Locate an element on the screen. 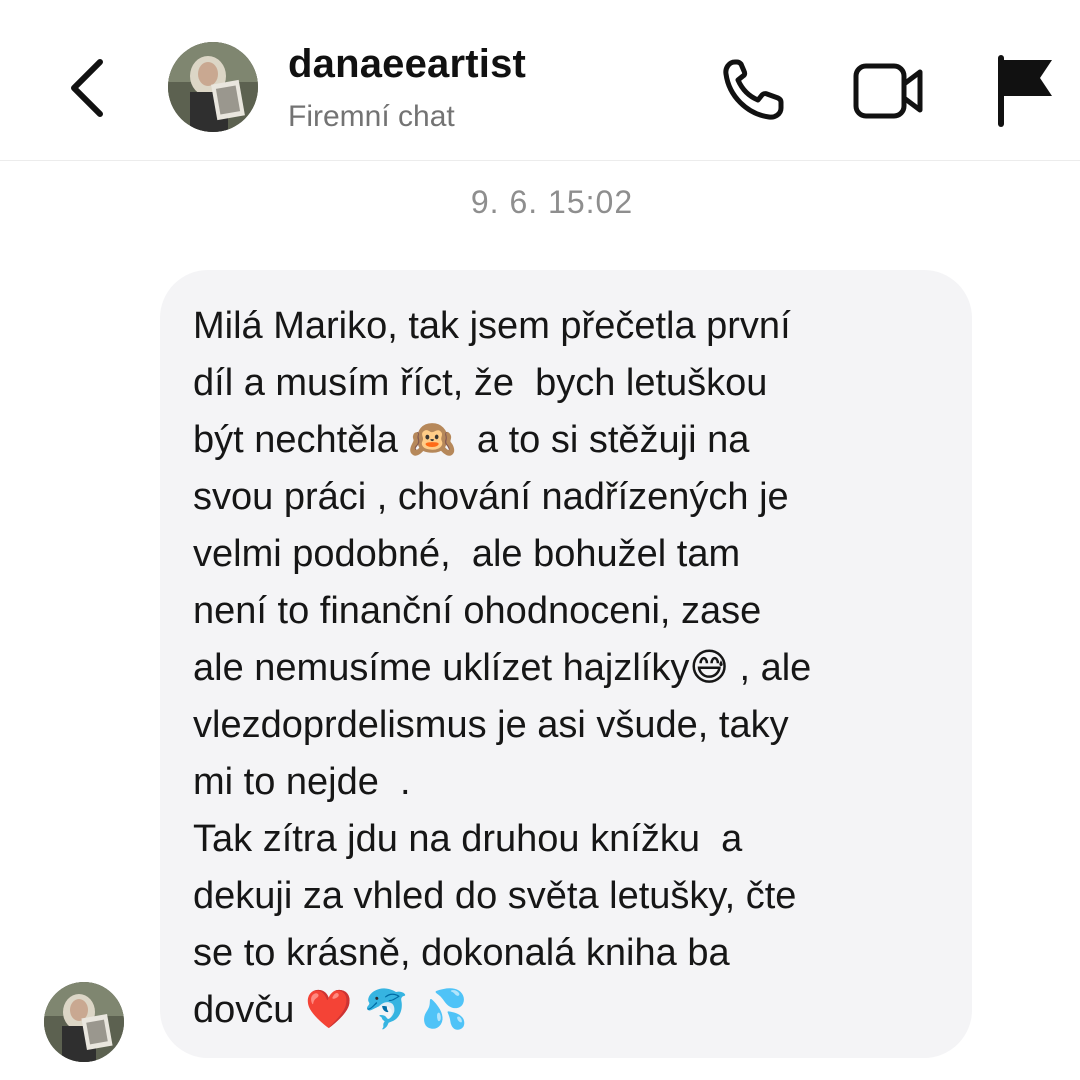 The width and height of the screenshot is (1080, 1080). sender-avatar is located at coordinates (84, 1022).